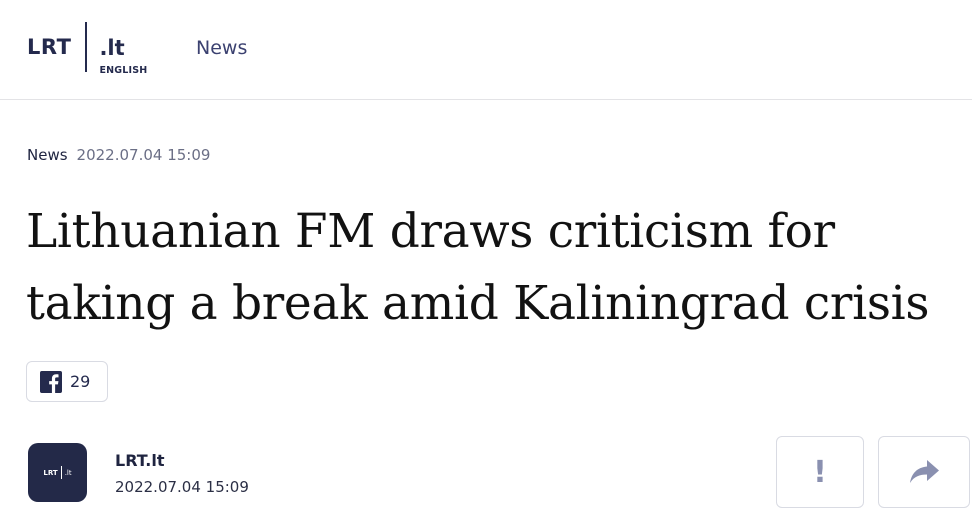 The width and height of the screenshot is (972, 513). Describe the element at coordinates (67, 381) in the screenshot. I see `facebook-share-button: 29` at that location.